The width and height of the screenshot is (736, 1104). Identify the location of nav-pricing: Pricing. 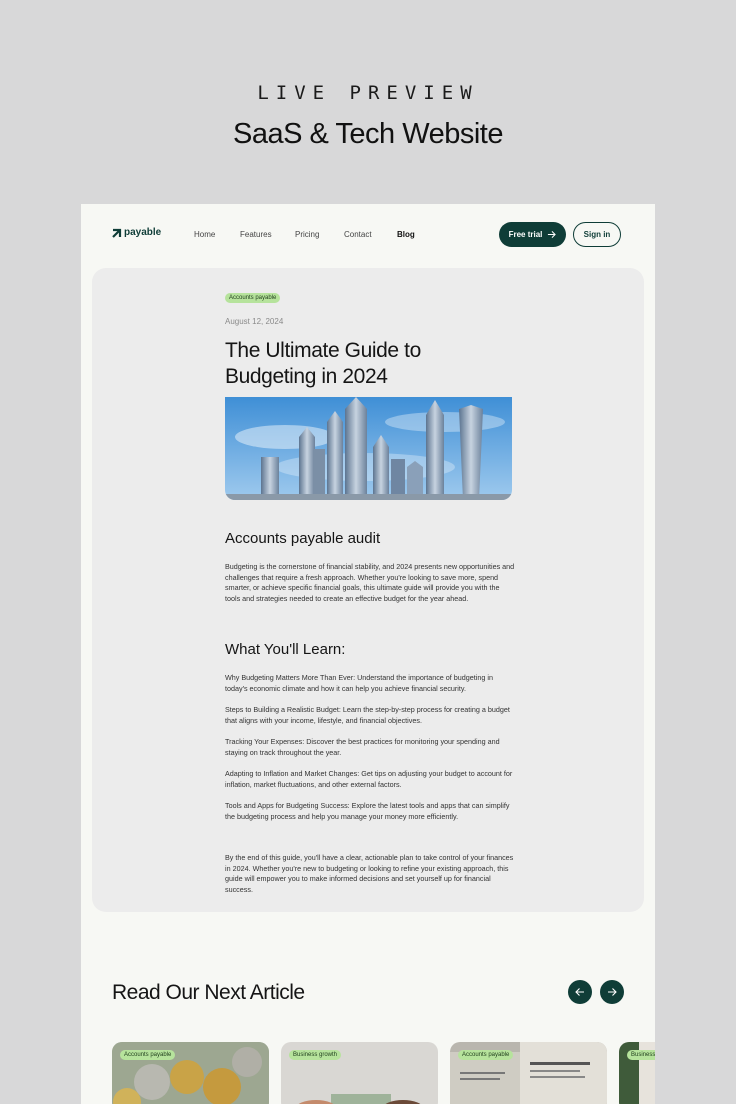
(307, 234).